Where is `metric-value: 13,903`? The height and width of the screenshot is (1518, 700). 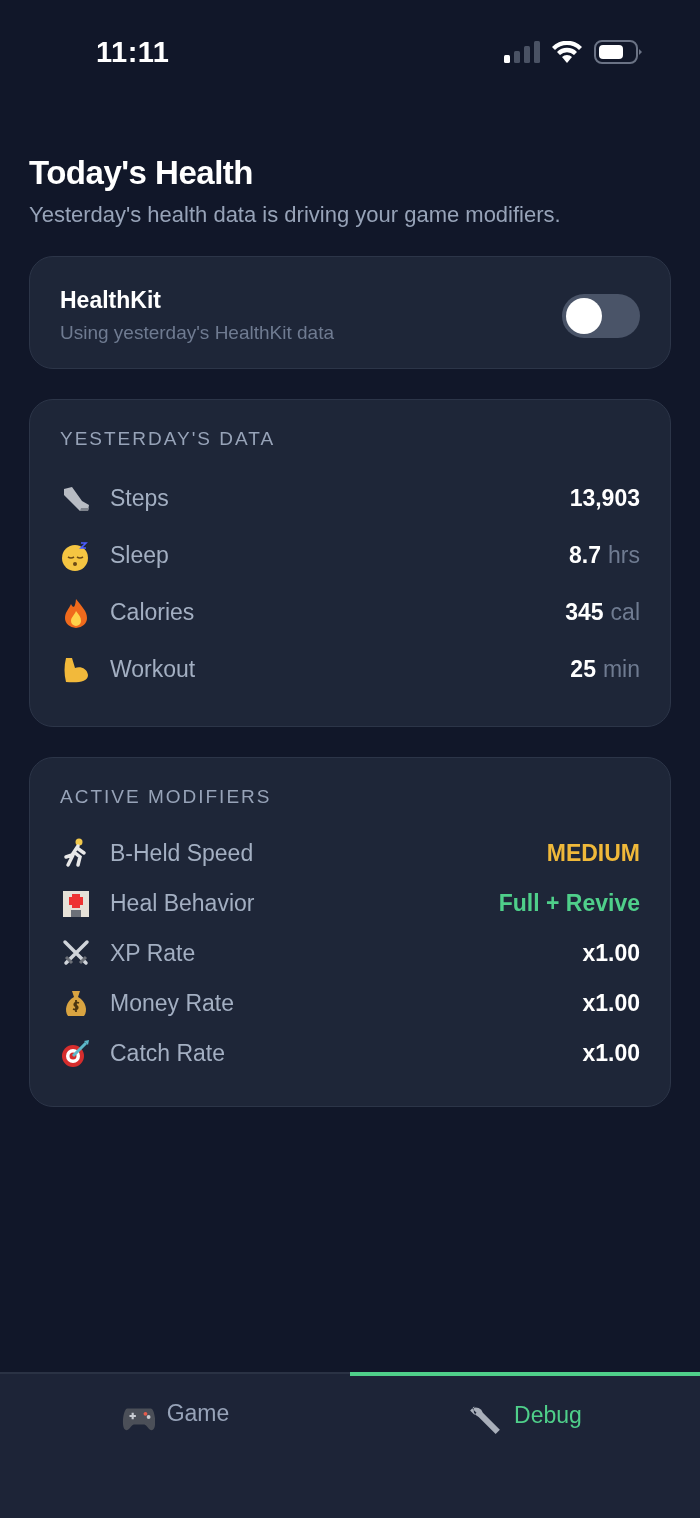
metric-value: 13,903 is located at coordinates (604, 498).